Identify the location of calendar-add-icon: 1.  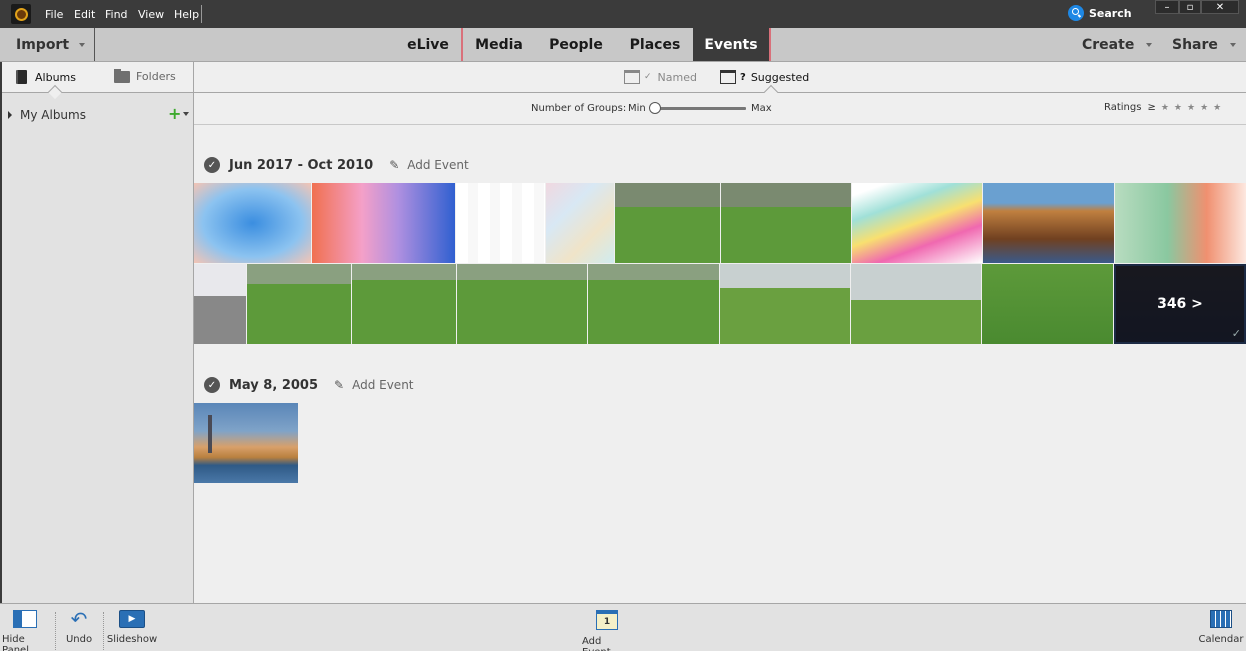
(607, 620).